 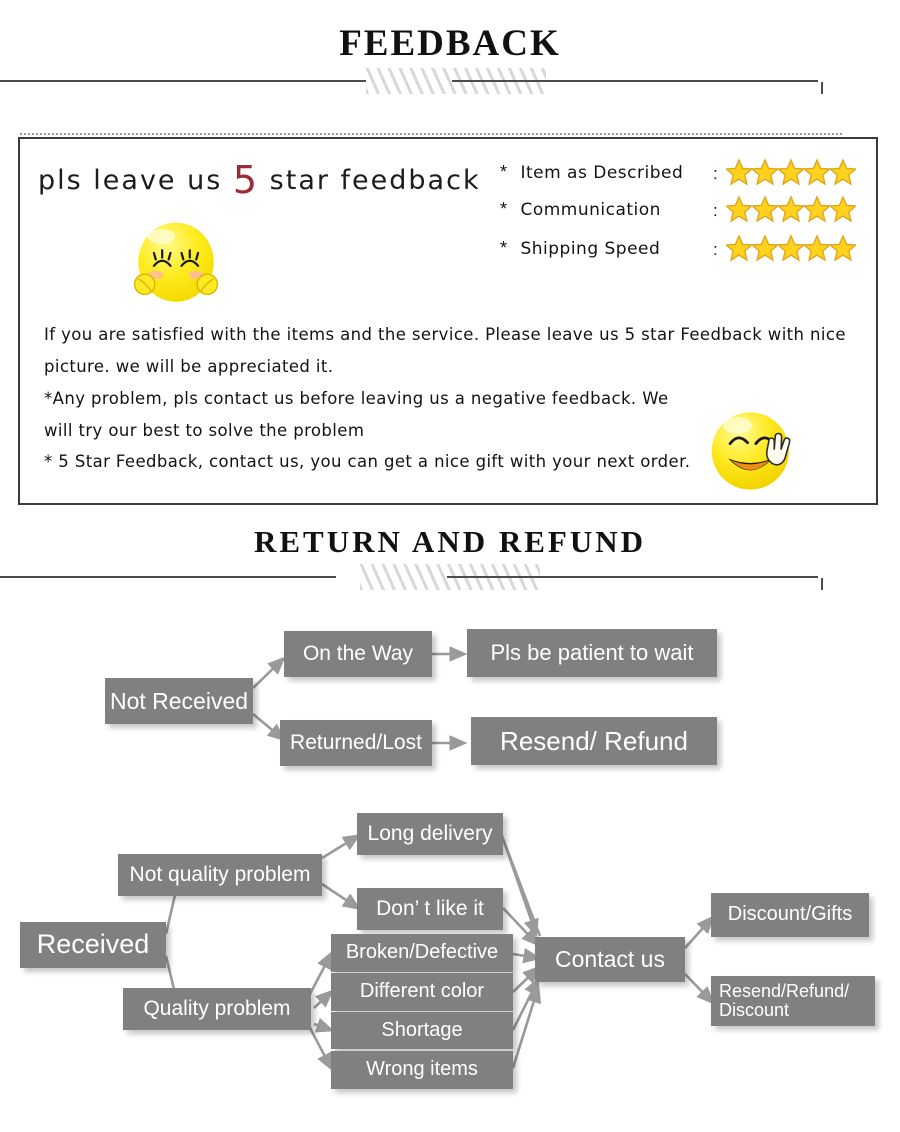 What do you see at coordinates (246, 180) in the screenshot?
I see `headline-star-count: 5` at bounding box center [246, 180].